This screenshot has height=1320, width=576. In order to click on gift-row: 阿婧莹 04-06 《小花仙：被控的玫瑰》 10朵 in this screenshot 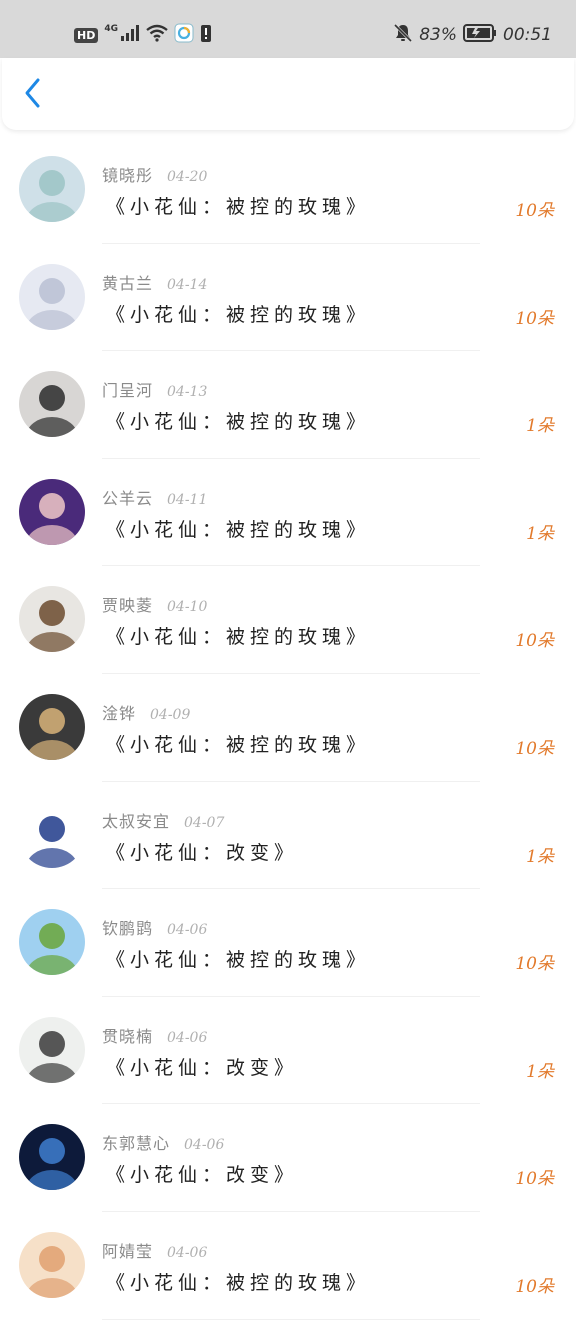, I will do `click(288, 1266)`.